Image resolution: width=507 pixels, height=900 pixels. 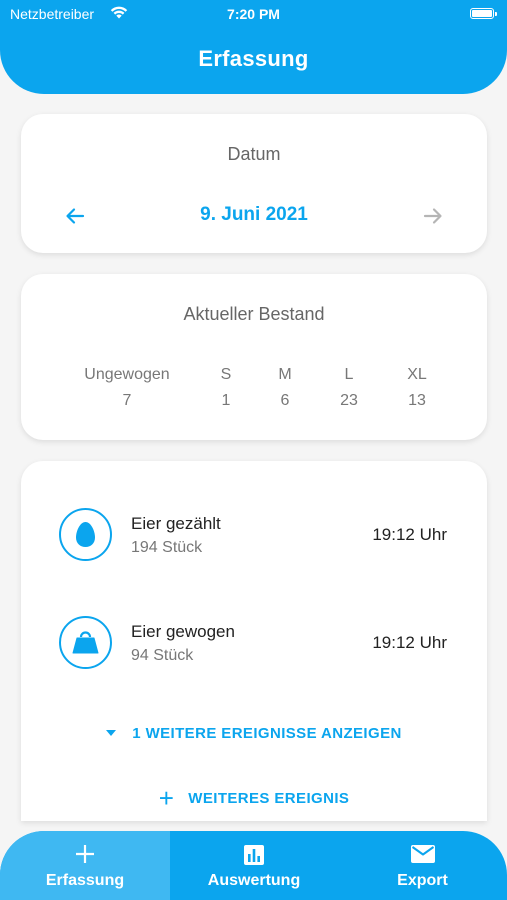 What do you see at coordinates (167, 547) in the screenshot?
I see `event-count: 194 Stück` at bounding box center [167, 547].